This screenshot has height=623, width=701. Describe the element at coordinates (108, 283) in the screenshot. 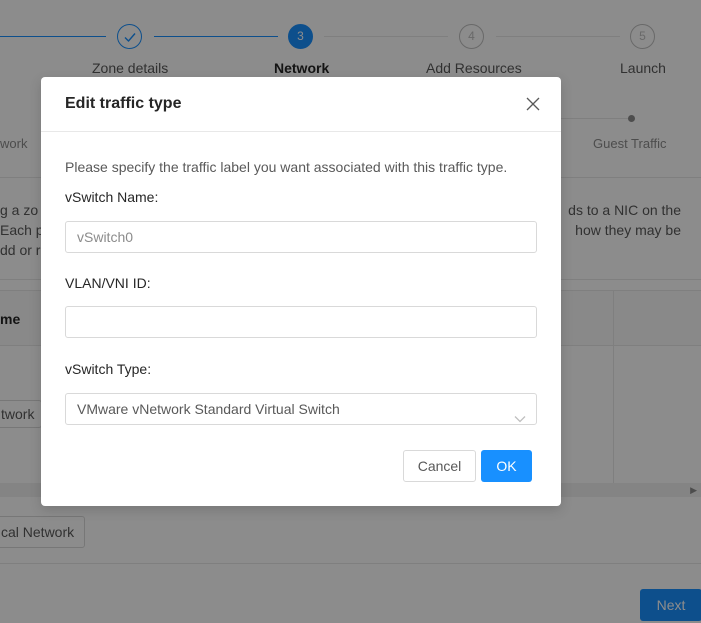

I see `vlan-vni-id-label: VLAN/VNI ID:` at that location.